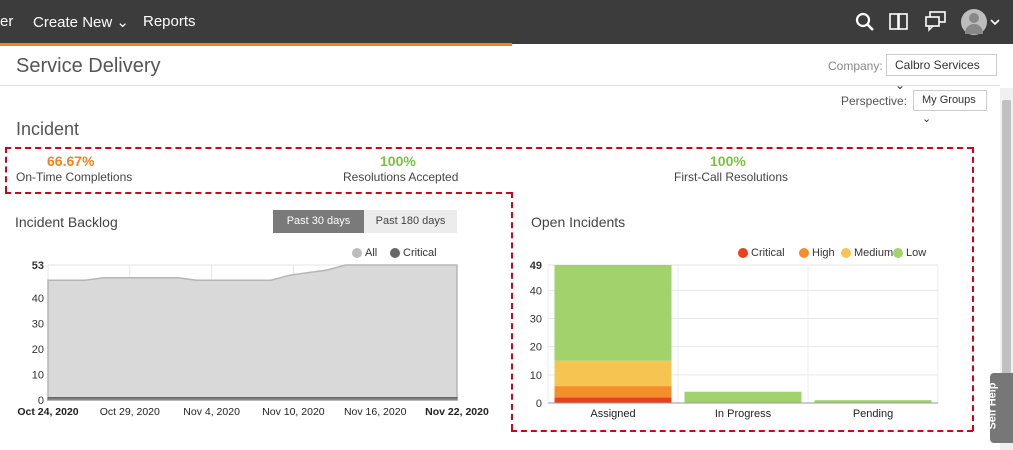 The width and height of the screenshot is (1013, 450). I want to click on avatar-head, so click(974, 18).